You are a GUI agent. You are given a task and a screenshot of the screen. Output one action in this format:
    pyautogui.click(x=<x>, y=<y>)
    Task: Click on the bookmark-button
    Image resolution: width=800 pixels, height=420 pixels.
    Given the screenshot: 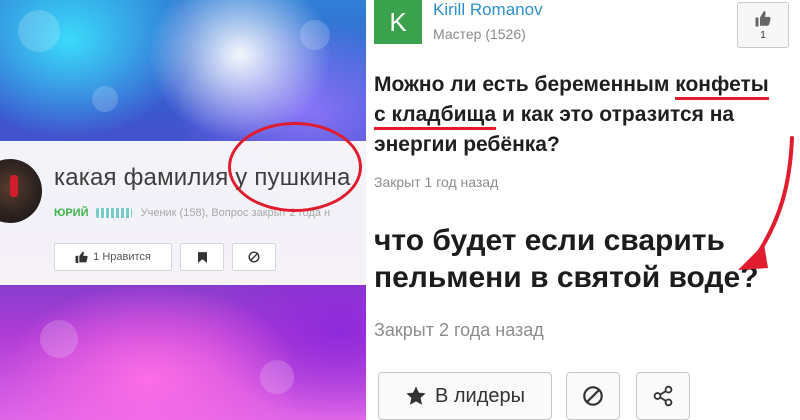 What is the action you would take?
    pyautogui.click(x=202, y=257)
    